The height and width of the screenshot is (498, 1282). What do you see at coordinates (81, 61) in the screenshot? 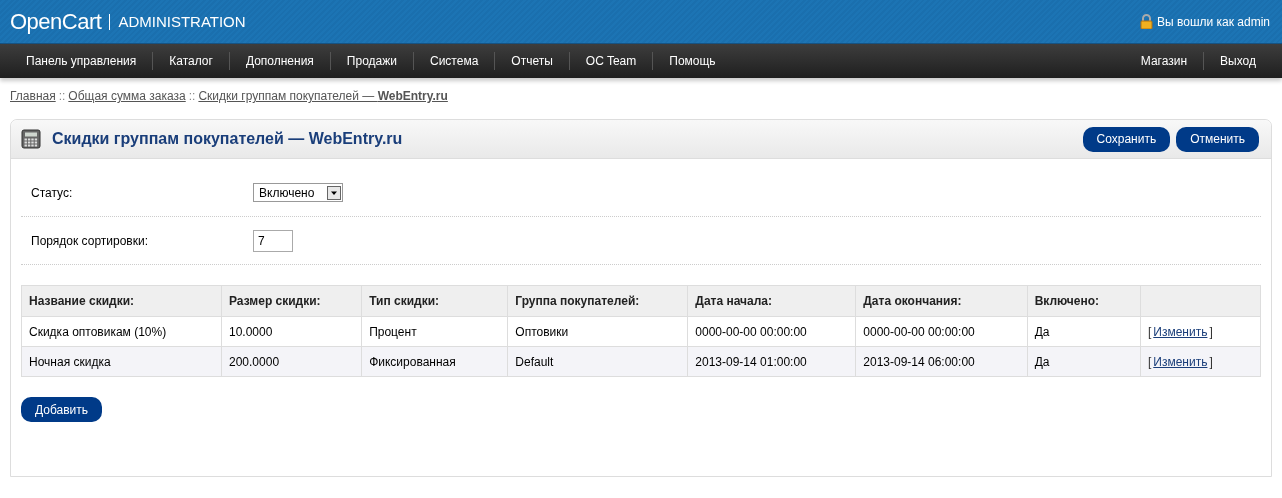
I see `menu-item: Панель управления` at bounding box center [81, 61].